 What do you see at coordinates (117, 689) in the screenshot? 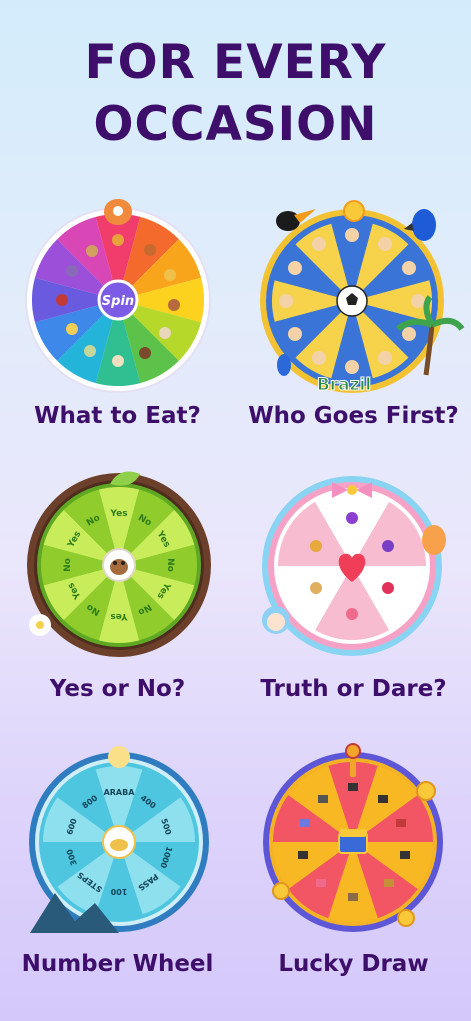
I see `caption-yes-or-no: Yes or No?` at bounding box center [117, 689].